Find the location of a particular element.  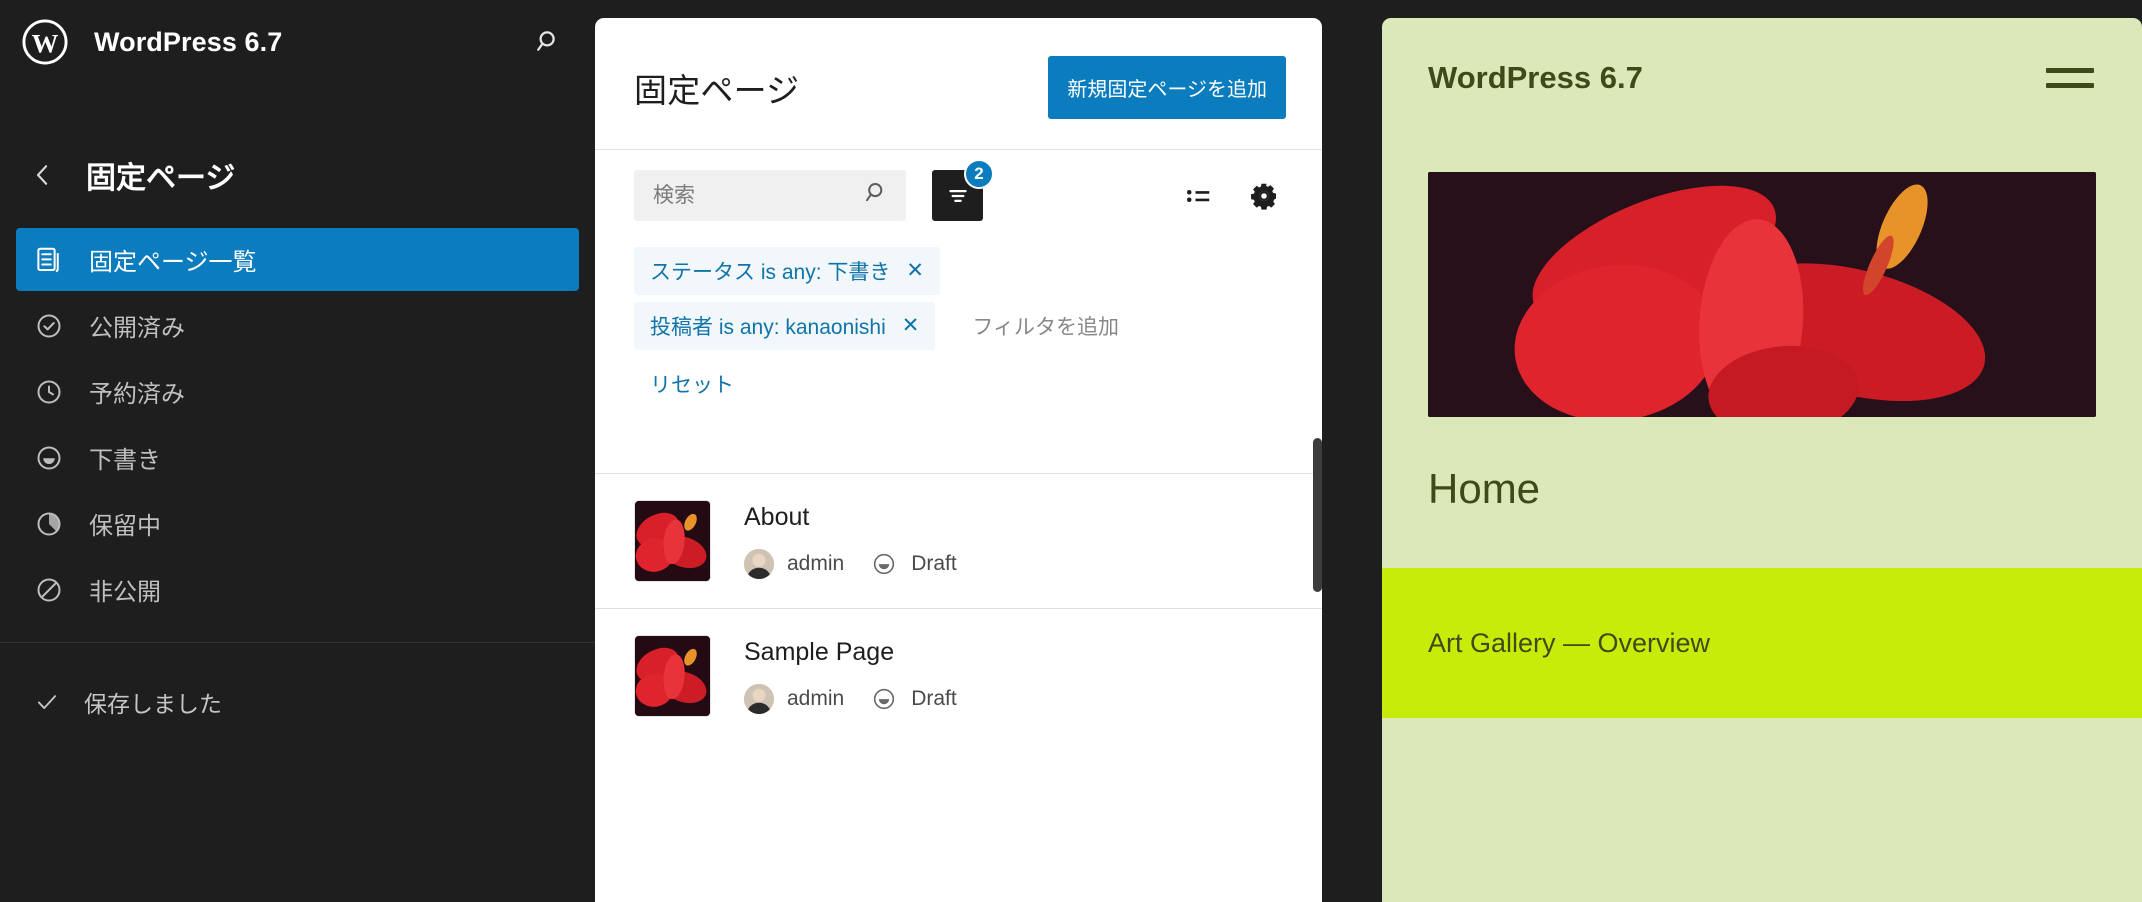

sidebar-item-draft: 下書き is located at coordinates (297, 457).